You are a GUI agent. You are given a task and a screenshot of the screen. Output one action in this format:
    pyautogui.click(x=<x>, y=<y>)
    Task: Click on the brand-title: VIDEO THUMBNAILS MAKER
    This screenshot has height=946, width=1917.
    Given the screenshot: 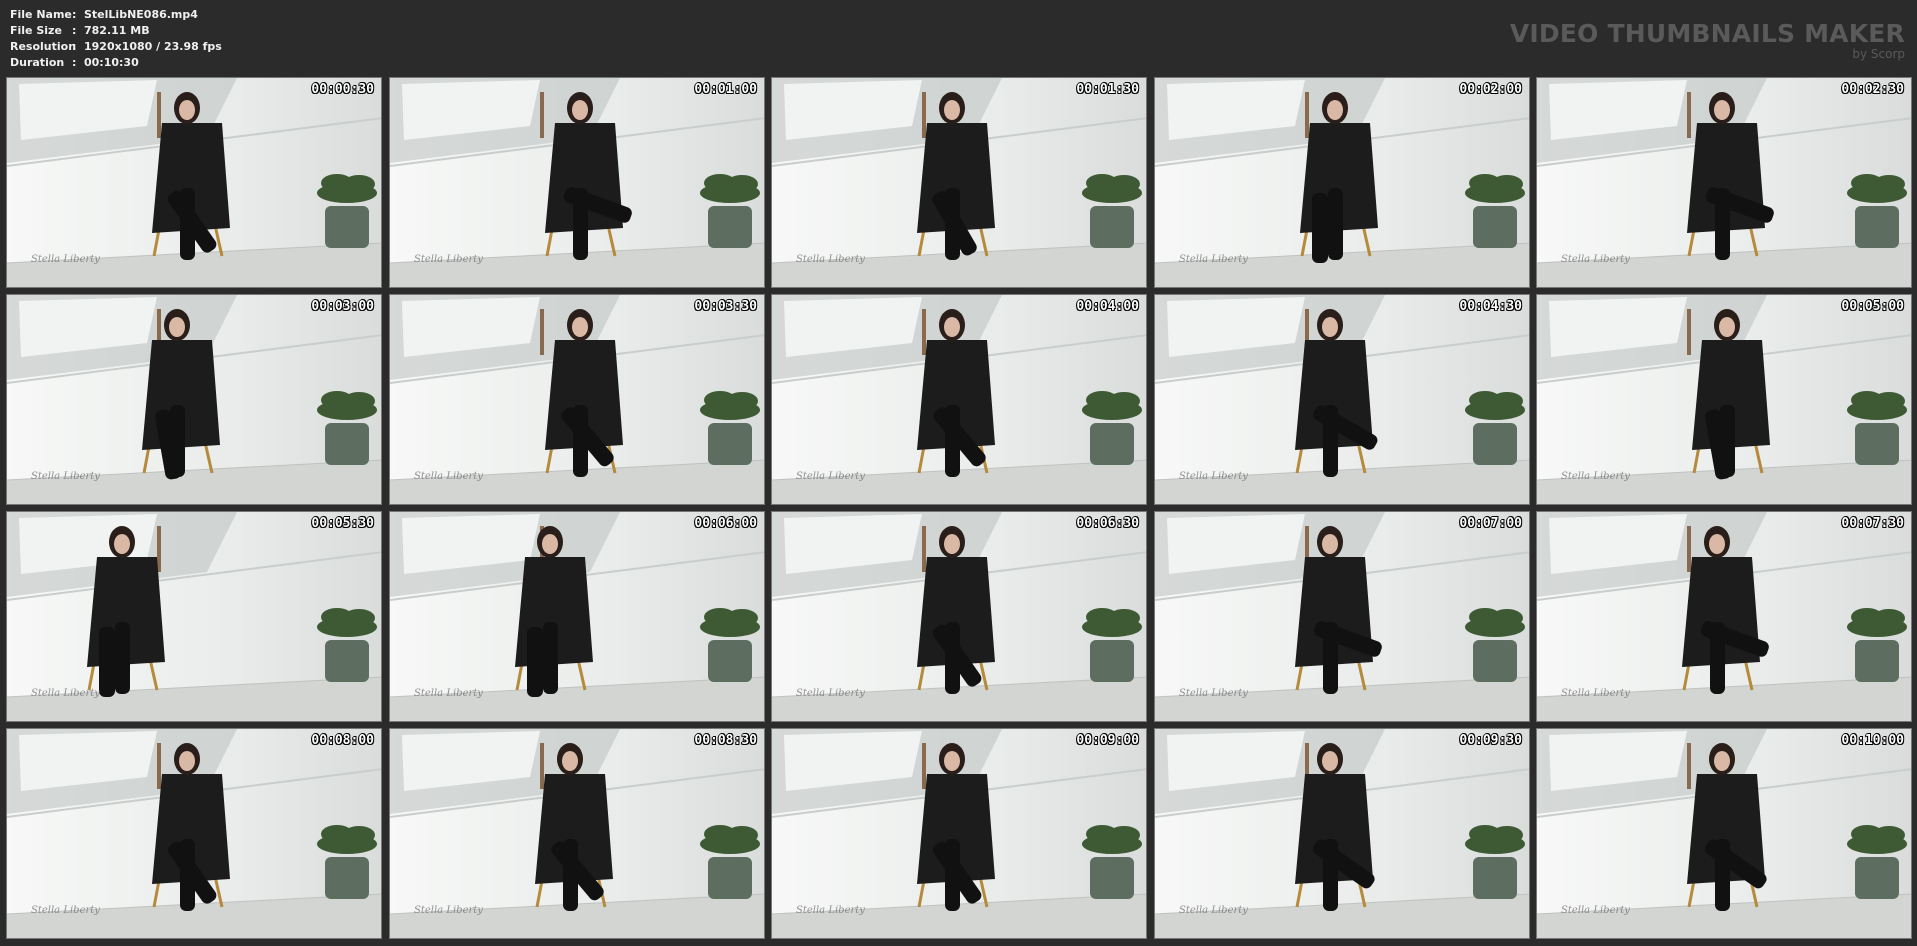 What is the action you would take?
    pyautogui.click(x=1707, y=33)
    